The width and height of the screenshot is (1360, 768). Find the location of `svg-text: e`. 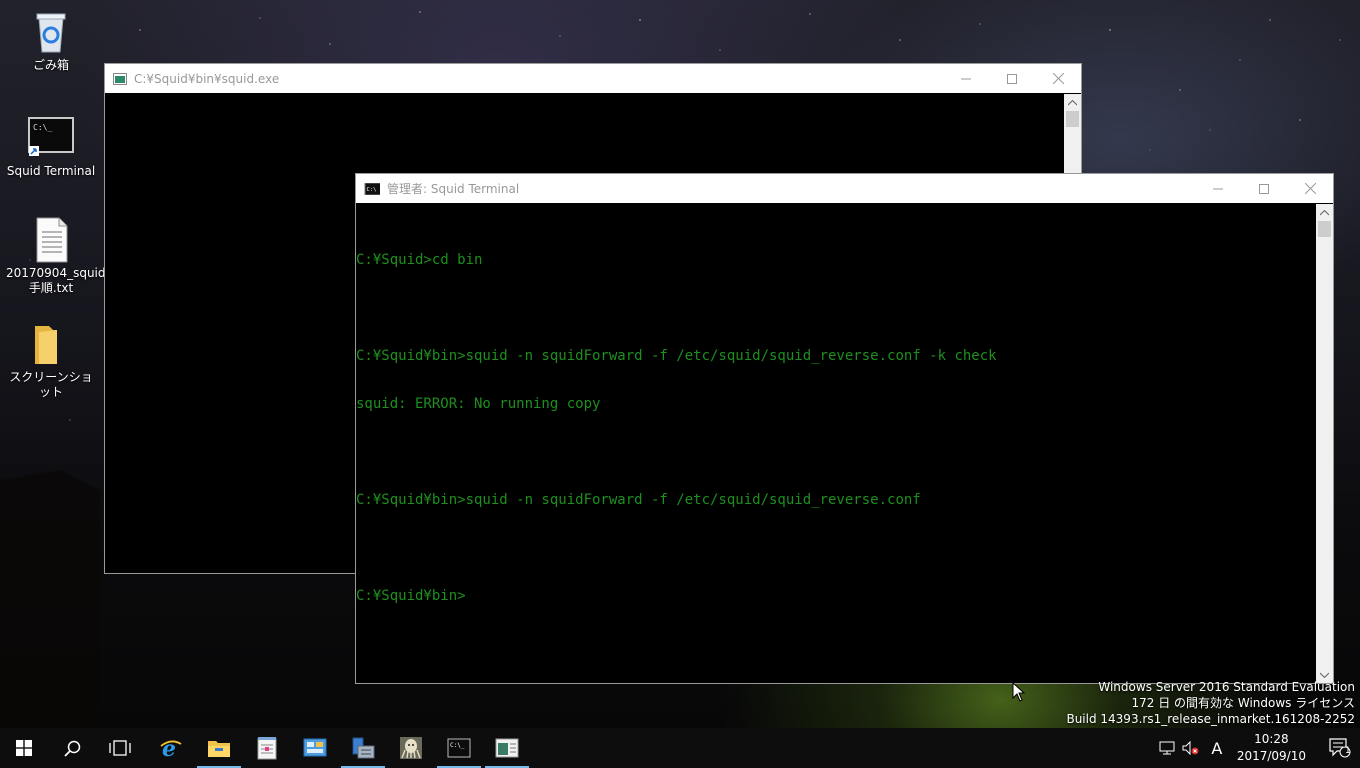

svg-text: e is located at coordinates (169, 748).